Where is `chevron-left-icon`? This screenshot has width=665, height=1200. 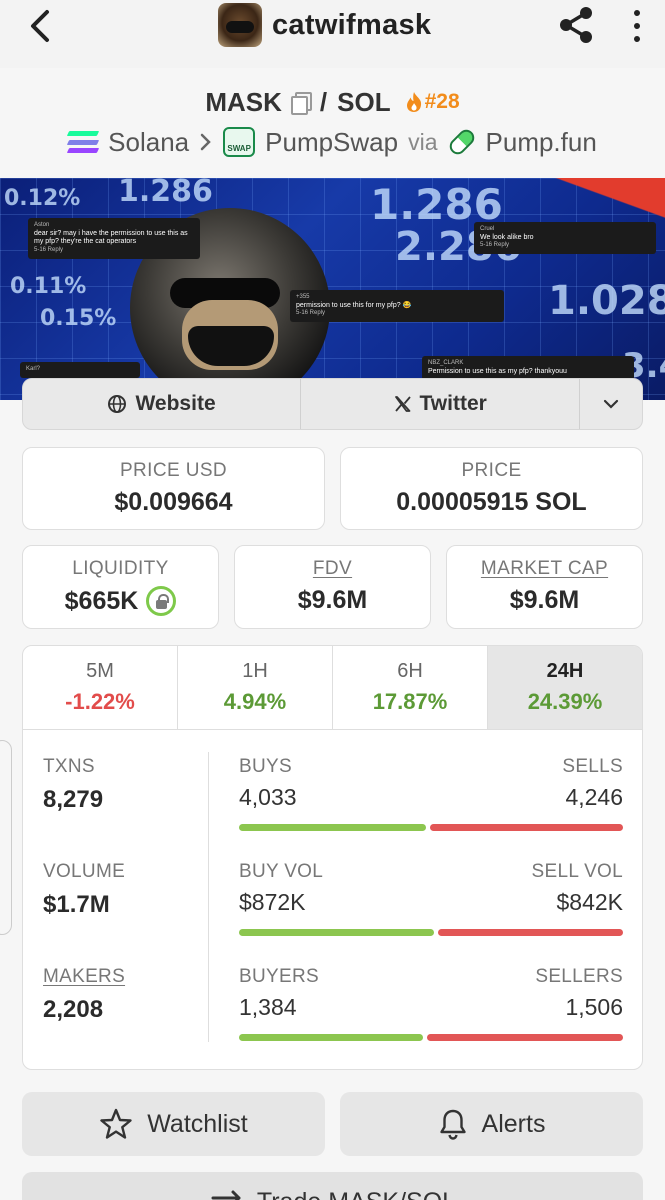
chevron-left-icon is located at coordinates (40, 26).